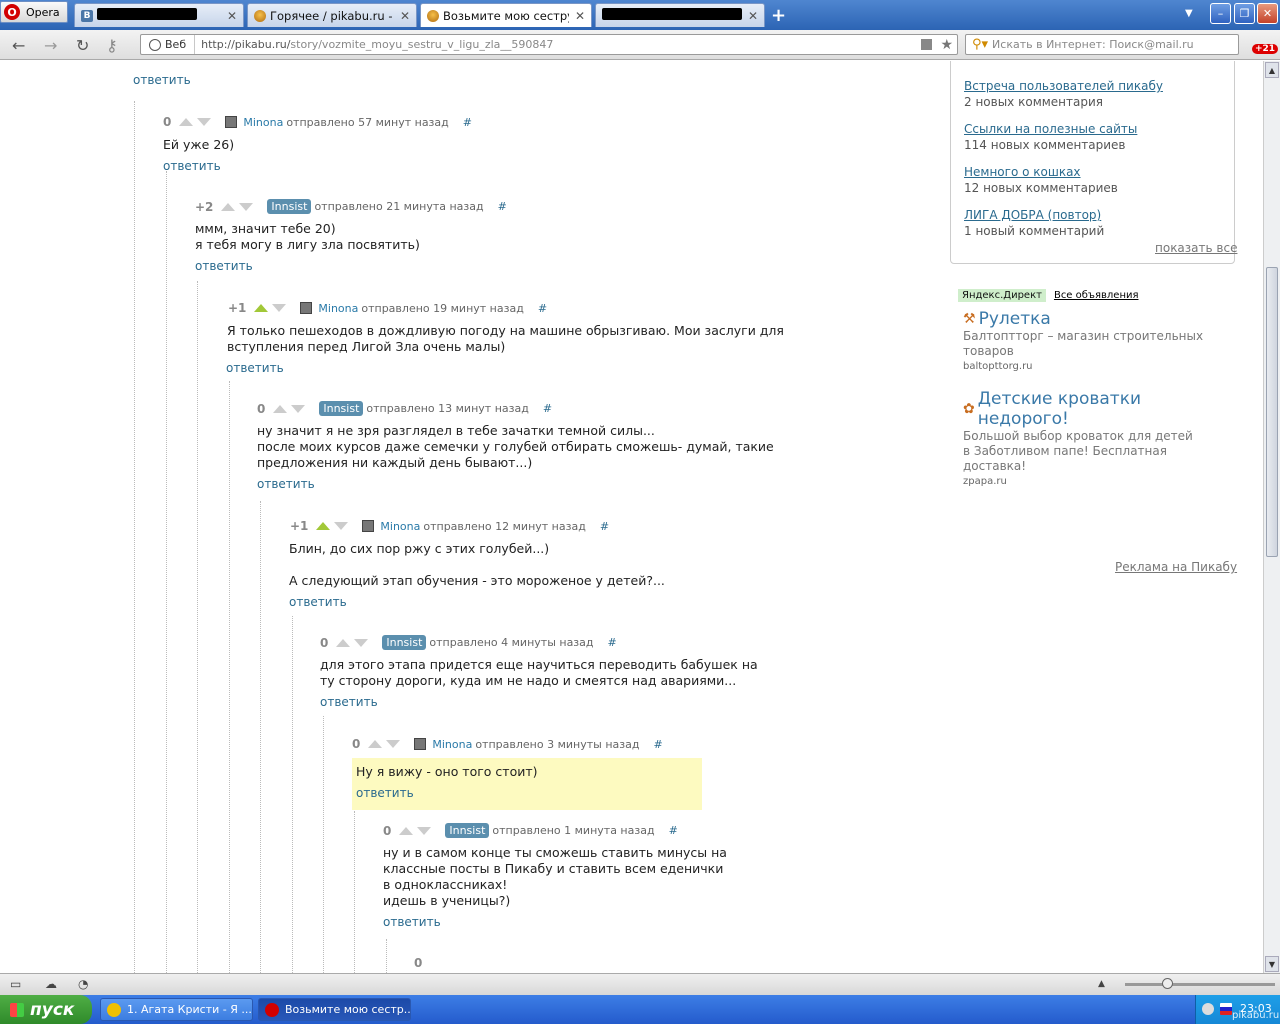 Image resolution: width=1280 pixels, height=1024 pixels. I want to click on tray-back-icon, so click(1208, 1009).